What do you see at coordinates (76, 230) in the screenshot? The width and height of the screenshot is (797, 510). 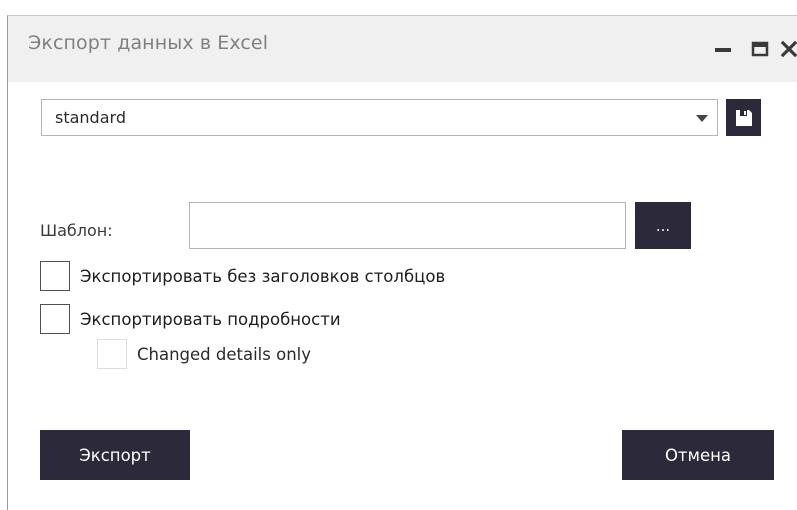 I see `template-label: Шаблон:` at bounding box center [76, 230].